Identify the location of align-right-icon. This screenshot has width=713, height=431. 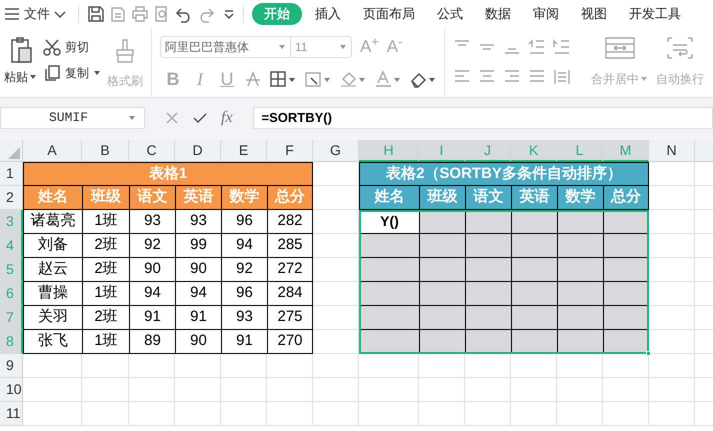
(512, 76).